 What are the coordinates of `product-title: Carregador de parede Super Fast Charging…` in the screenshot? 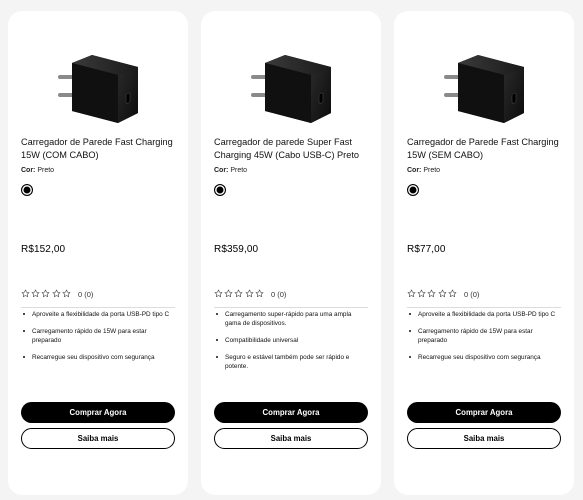 It's located at (293, 149).